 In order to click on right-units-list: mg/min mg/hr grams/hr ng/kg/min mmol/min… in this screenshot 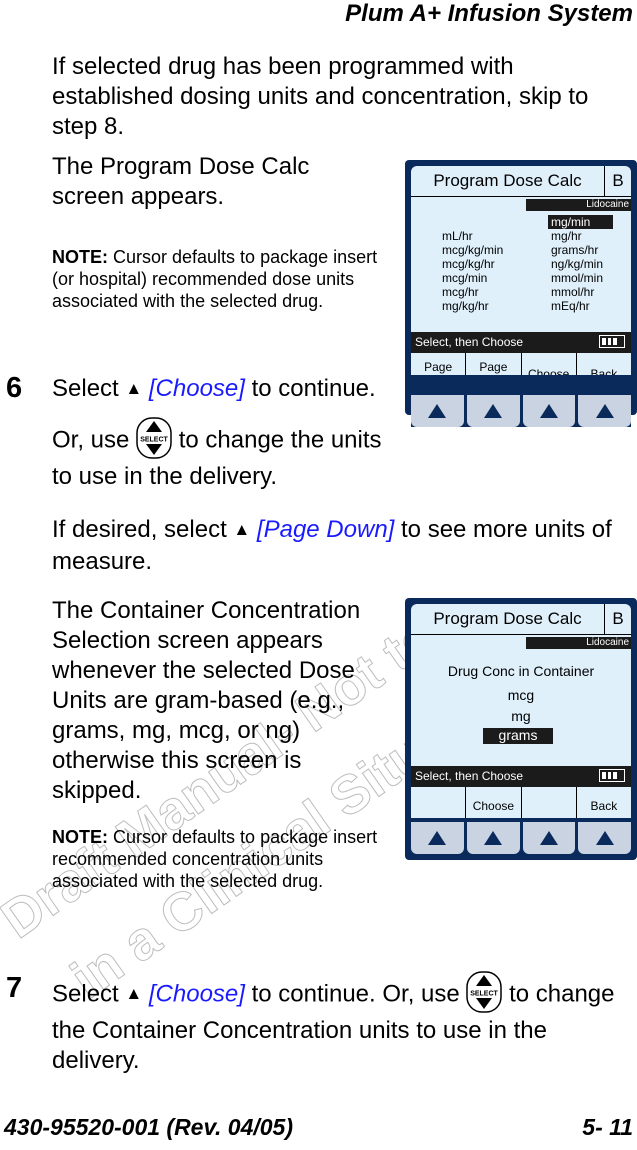, I will do `click(580, 264)`.